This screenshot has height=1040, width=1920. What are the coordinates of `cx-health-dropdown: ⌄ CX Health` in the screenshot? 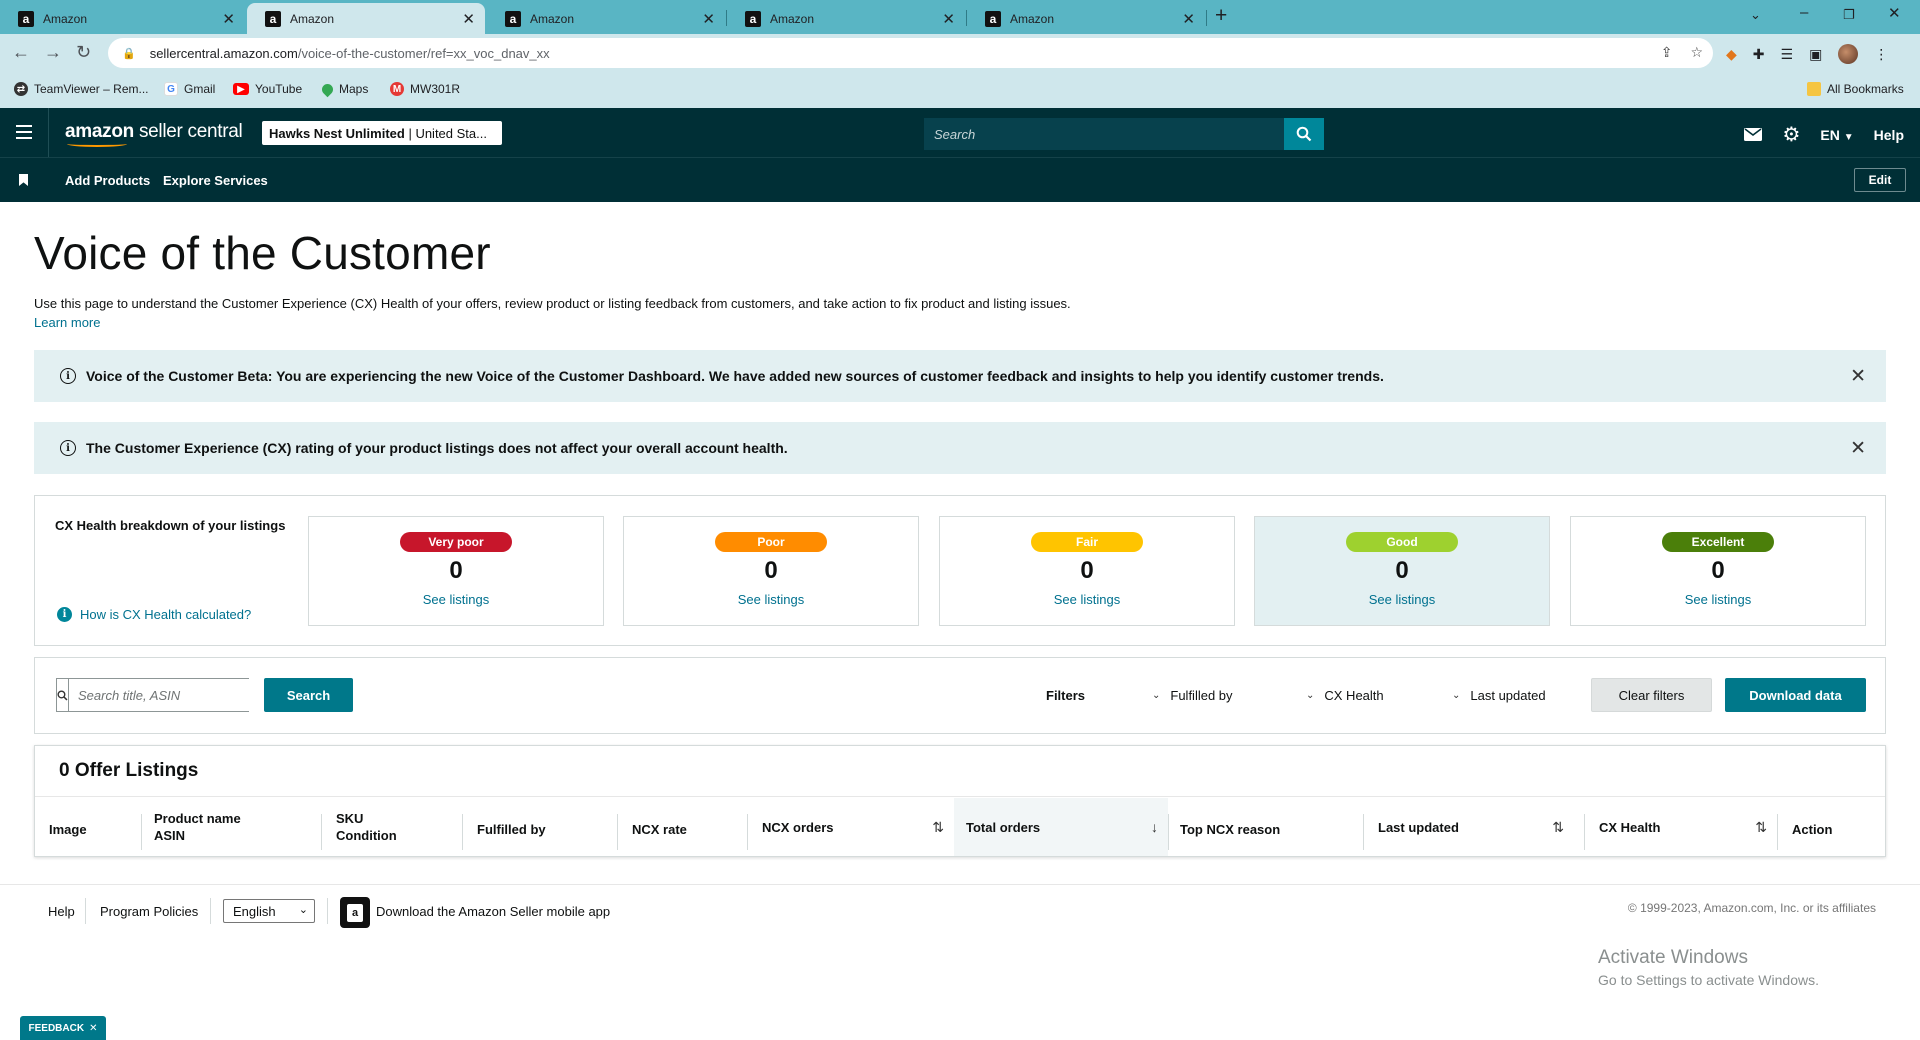 It's located at (1345, 695).